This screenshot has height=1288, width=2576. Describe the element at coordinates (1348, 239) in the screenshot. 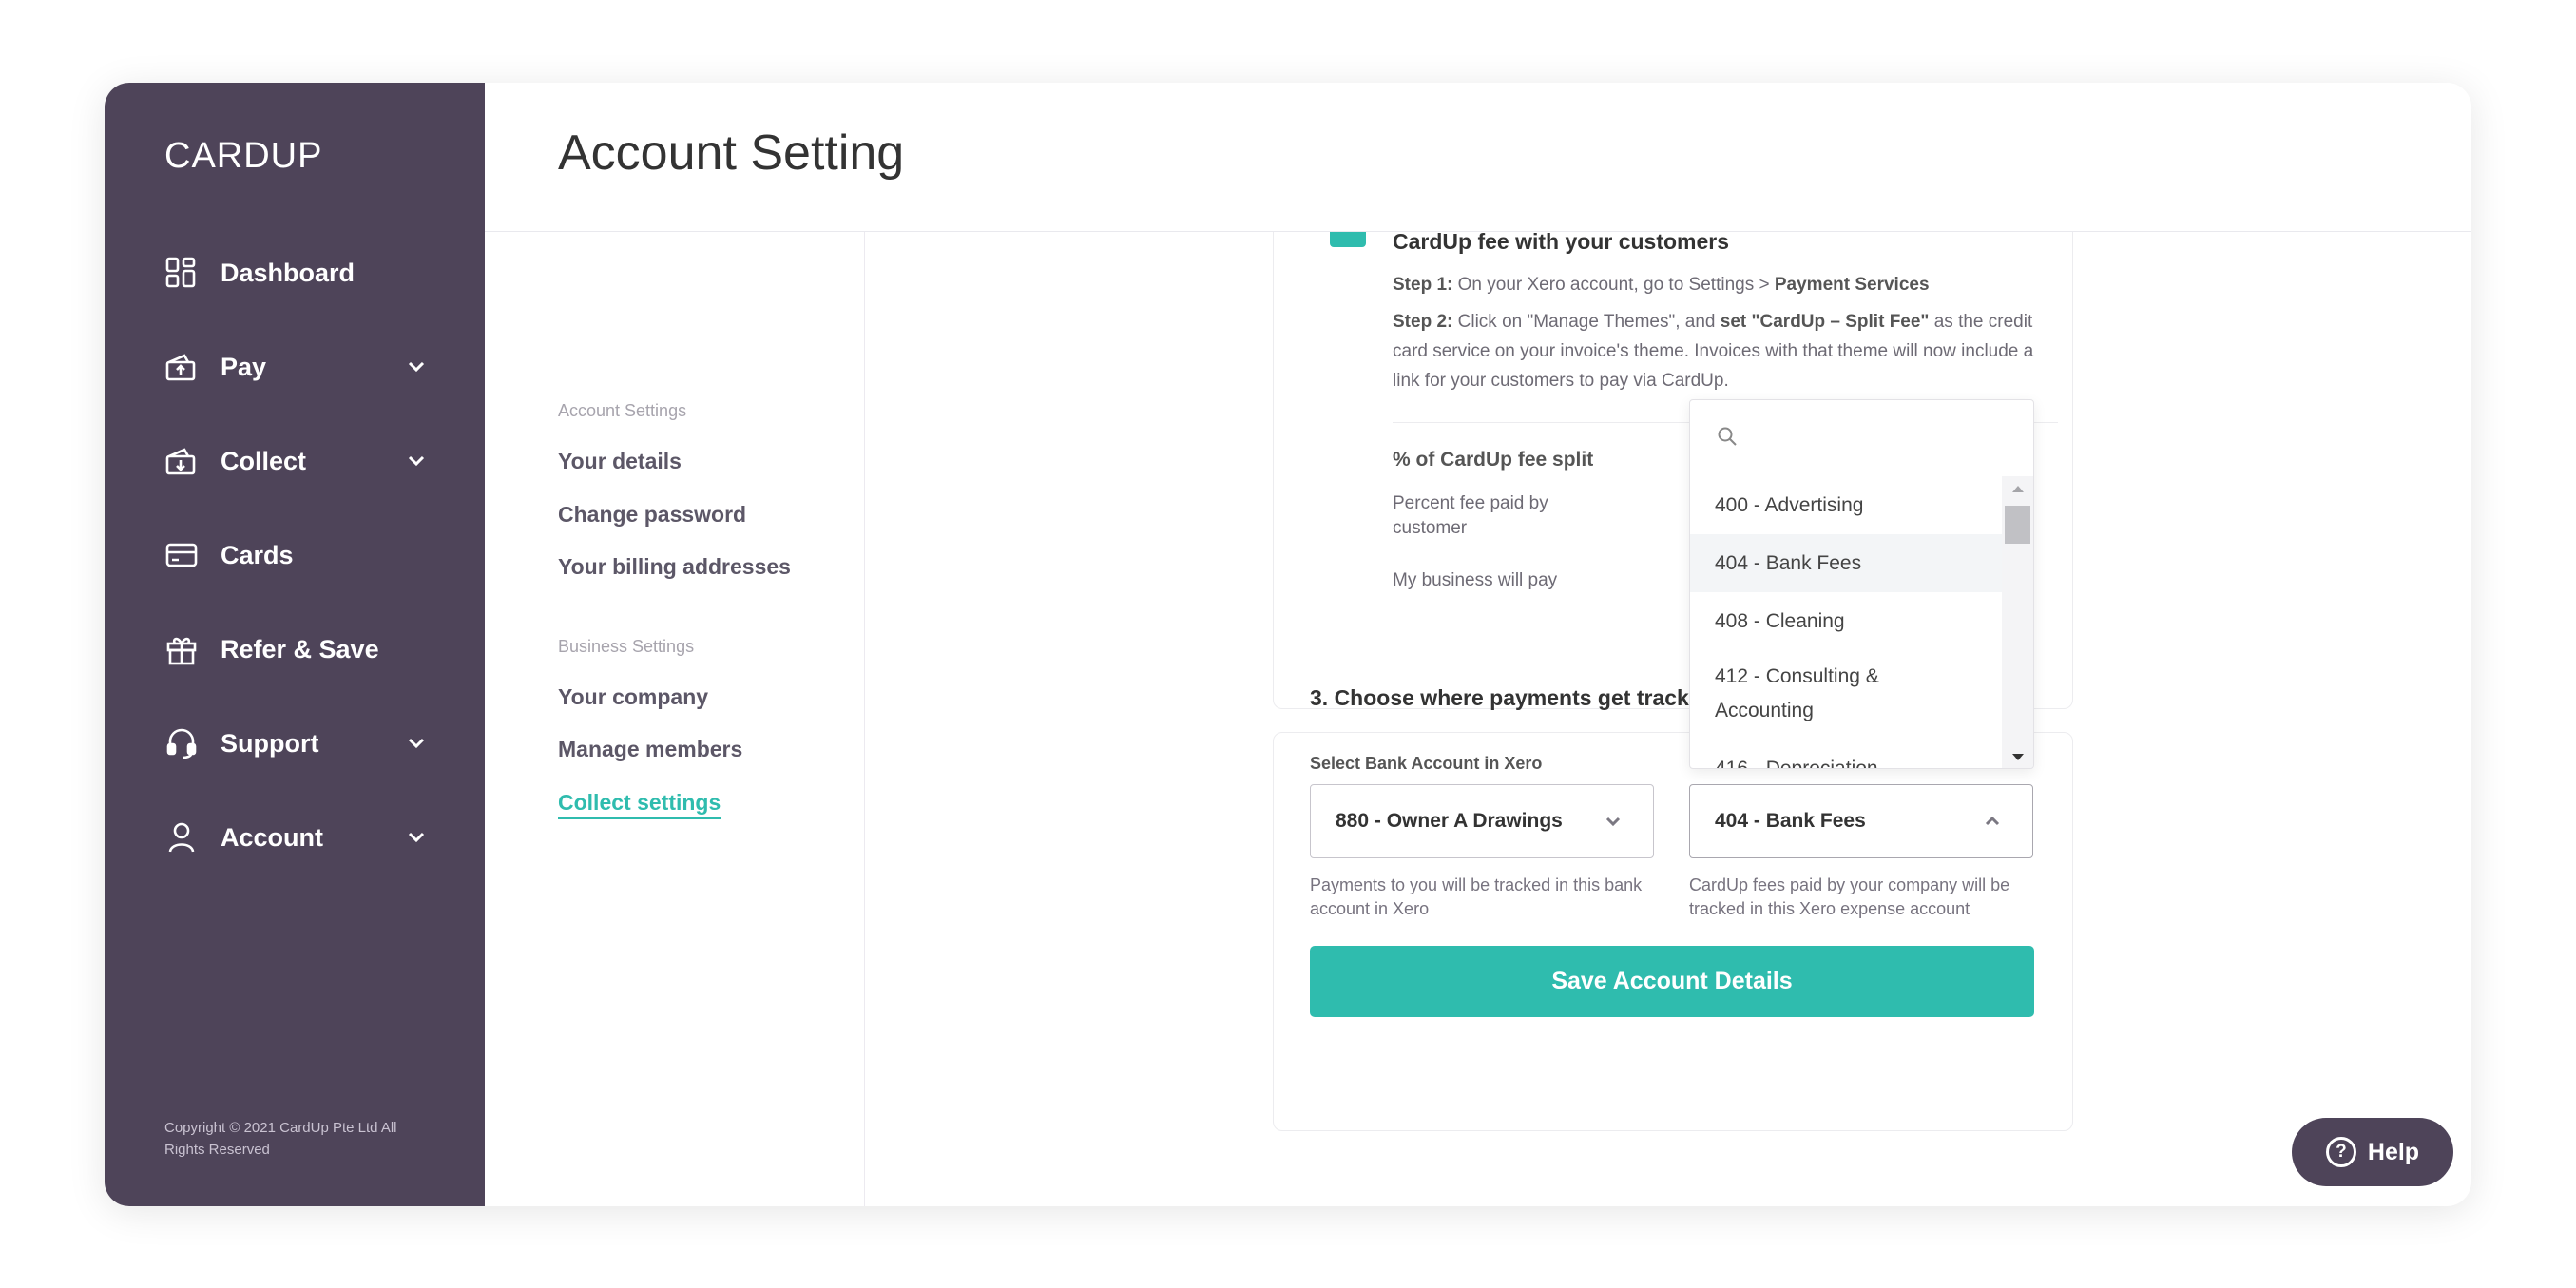

I see `split-fee-checkbox` at that location.